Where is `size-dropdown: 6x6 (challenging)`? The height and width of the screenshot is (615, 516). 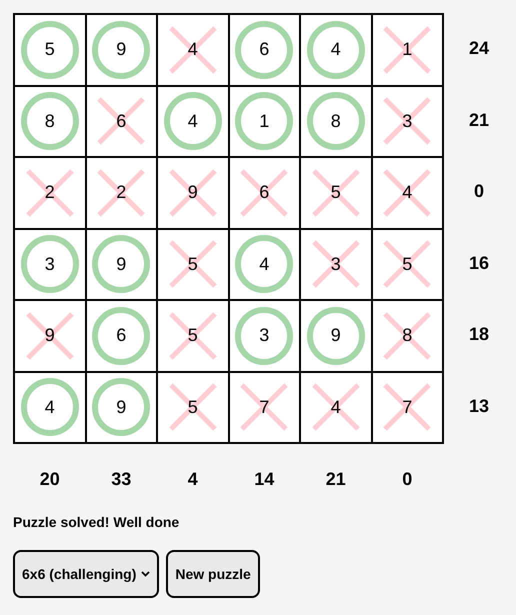 size-dropdown: 6x6 (challenging) is located at coordinates (86, 574).